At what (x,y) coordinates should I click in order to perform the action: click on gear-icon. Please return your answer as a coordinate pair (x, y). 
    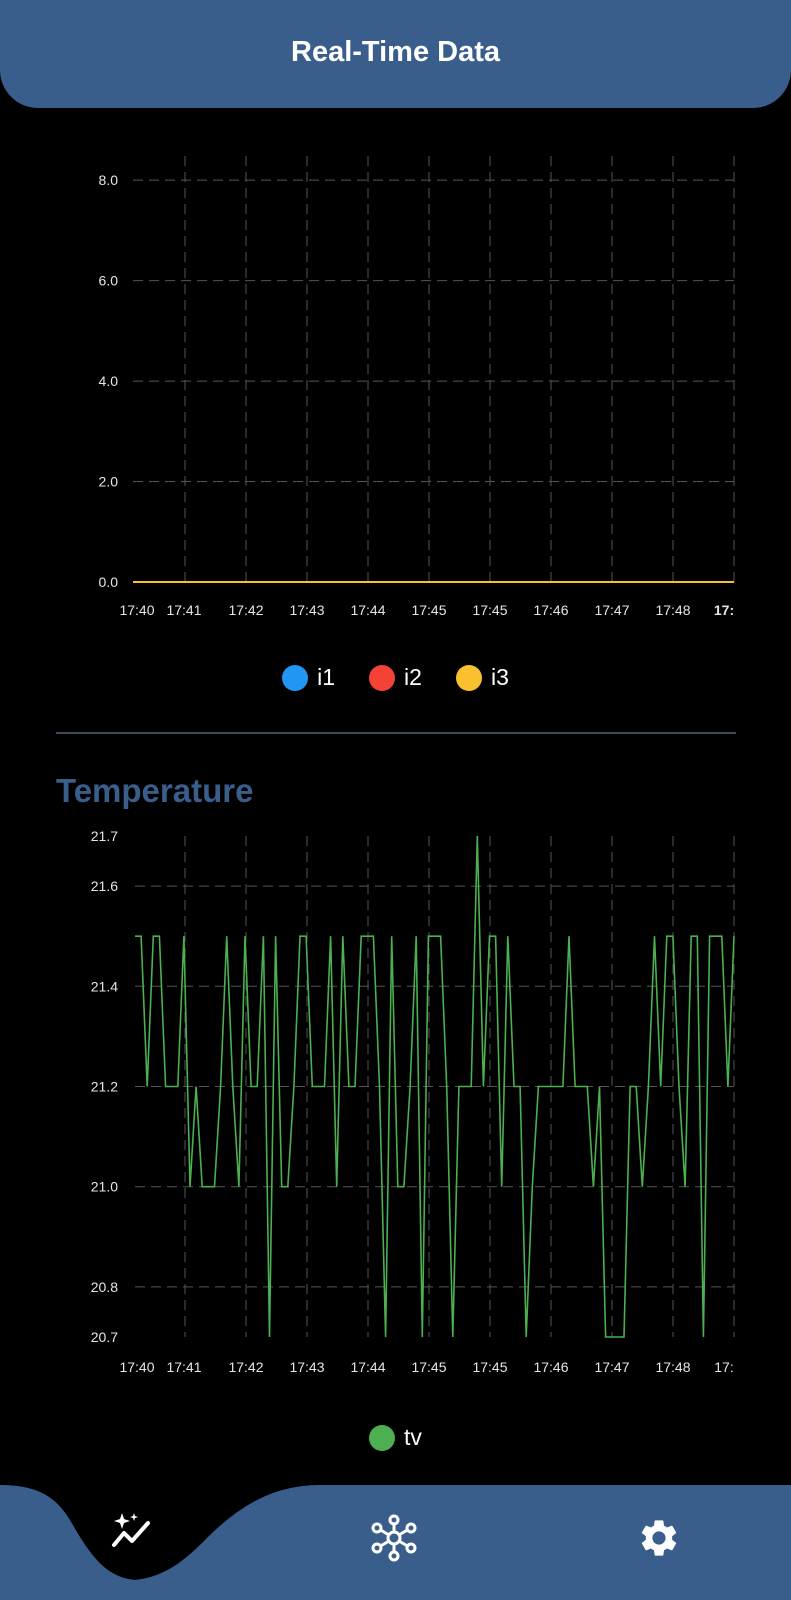
    Looking at the image, I should click on (659, 1538).